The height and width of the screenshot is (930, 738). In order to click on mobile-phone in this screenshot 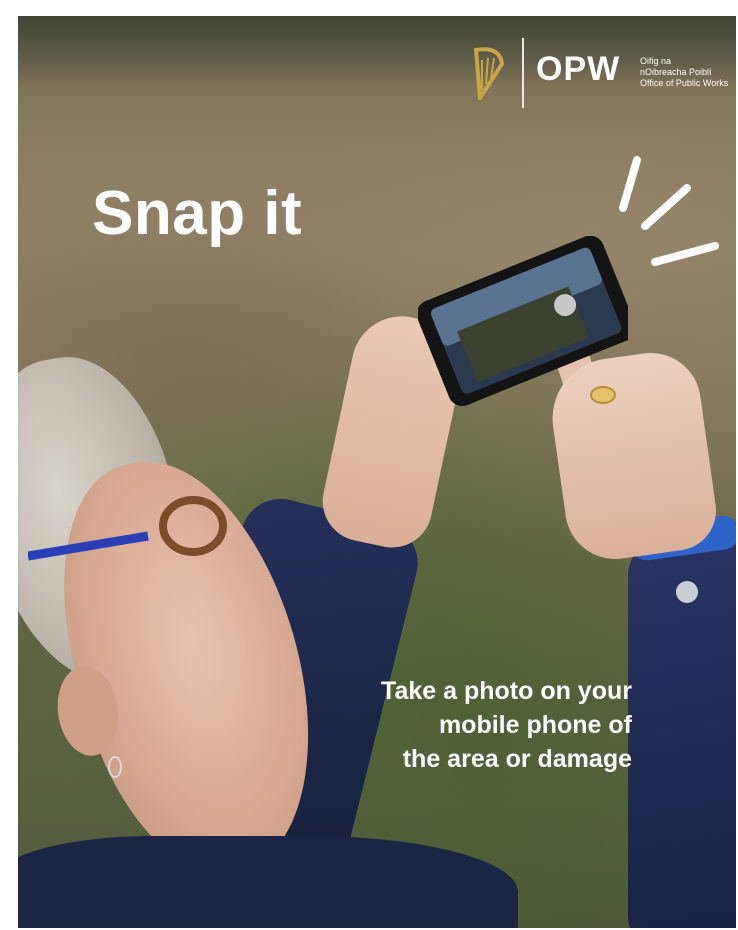, I will do `click(523, 321)`.